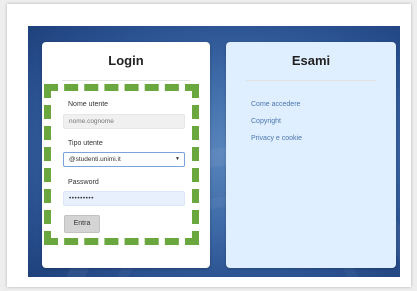 This screenshot has width=417, height=291. Describe the element at coordinates (275, 104) in the screenshot. I see `link-come-accedere: Come accedere` at that location.